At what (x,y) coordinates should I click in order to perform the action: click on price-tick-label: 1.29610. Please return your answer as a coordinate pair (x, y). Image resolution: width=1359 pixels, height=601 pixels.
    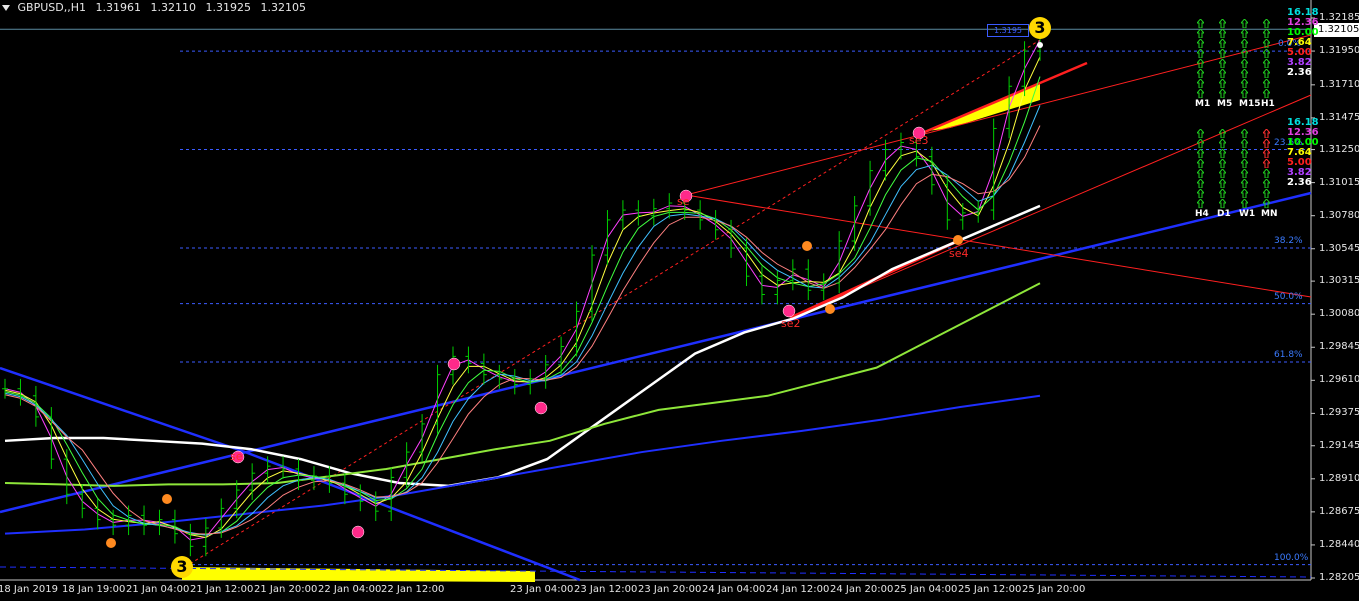
    Looking at the image, I should click on (1339, 380).